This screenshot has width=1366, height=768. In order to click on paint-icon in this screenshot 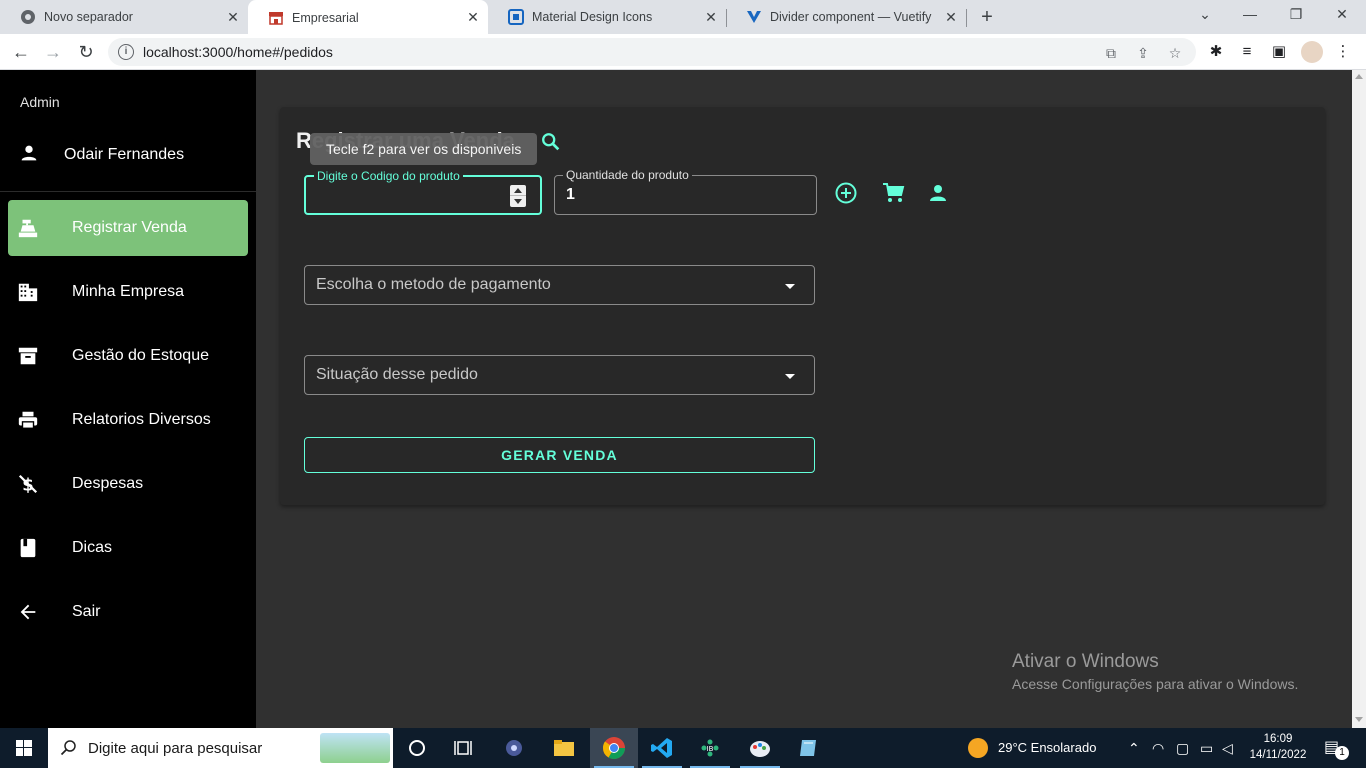, I will do `click(760, 748)`.